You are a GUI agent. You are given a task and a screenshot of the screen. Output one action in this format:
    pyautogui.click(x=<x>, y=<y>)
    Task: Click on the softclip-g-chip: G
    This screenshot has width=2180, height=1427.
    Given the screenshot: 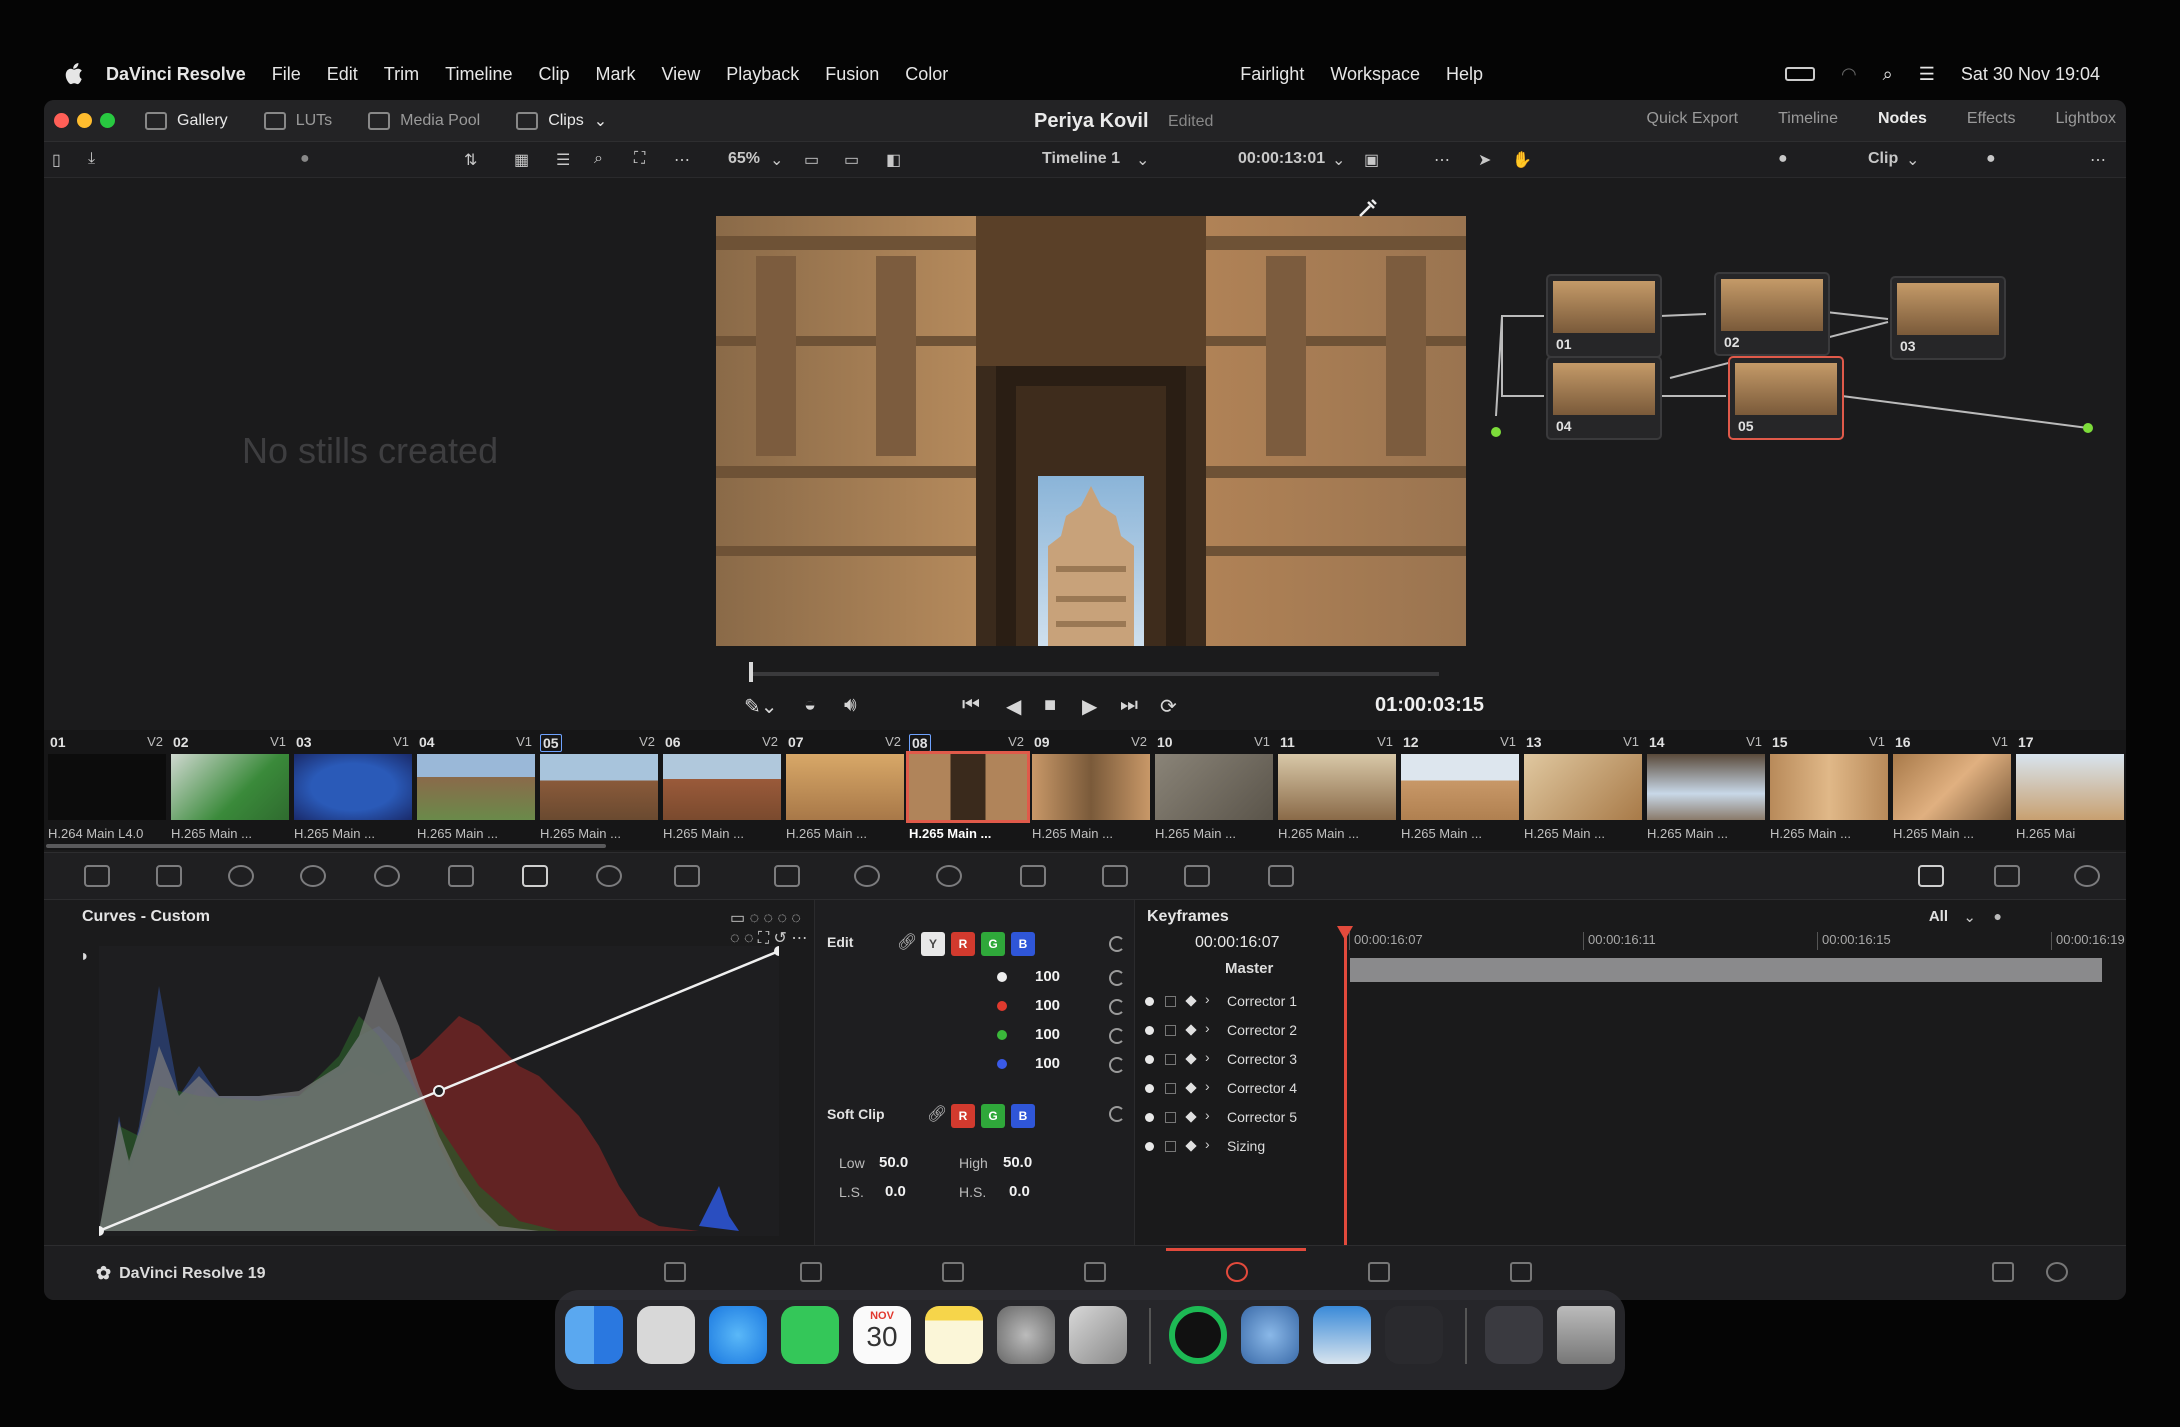 What is the action you would take?
    pyautogui.click(x=993, y=1116)
    